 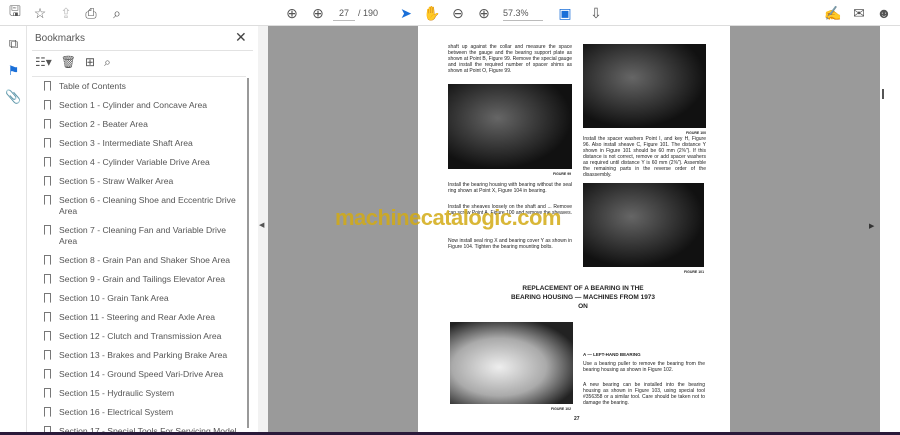 I want to click on previous-page-icon: ⊕, so click(x=292, y=13).